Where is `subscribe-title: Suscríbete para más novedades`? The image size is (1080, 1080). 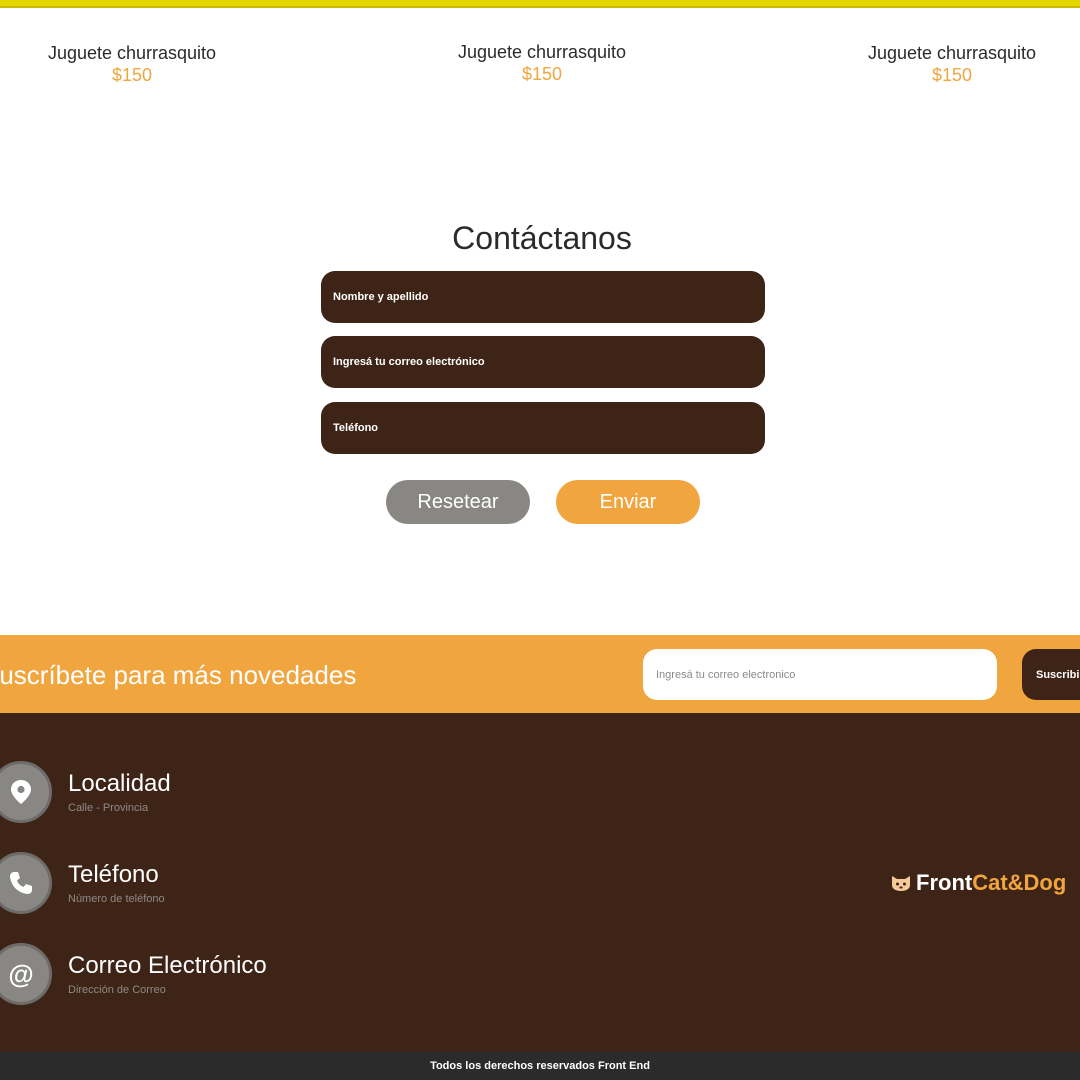 subscribe-title: Suscríbete para más novedades is located at coordinates (178, 675).